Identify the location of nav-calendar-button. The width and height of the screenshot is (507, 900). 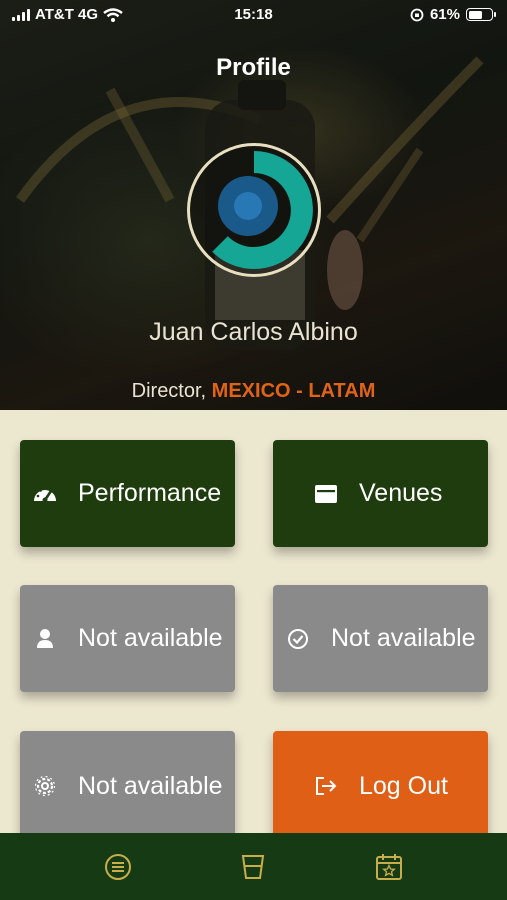
(389, 867).